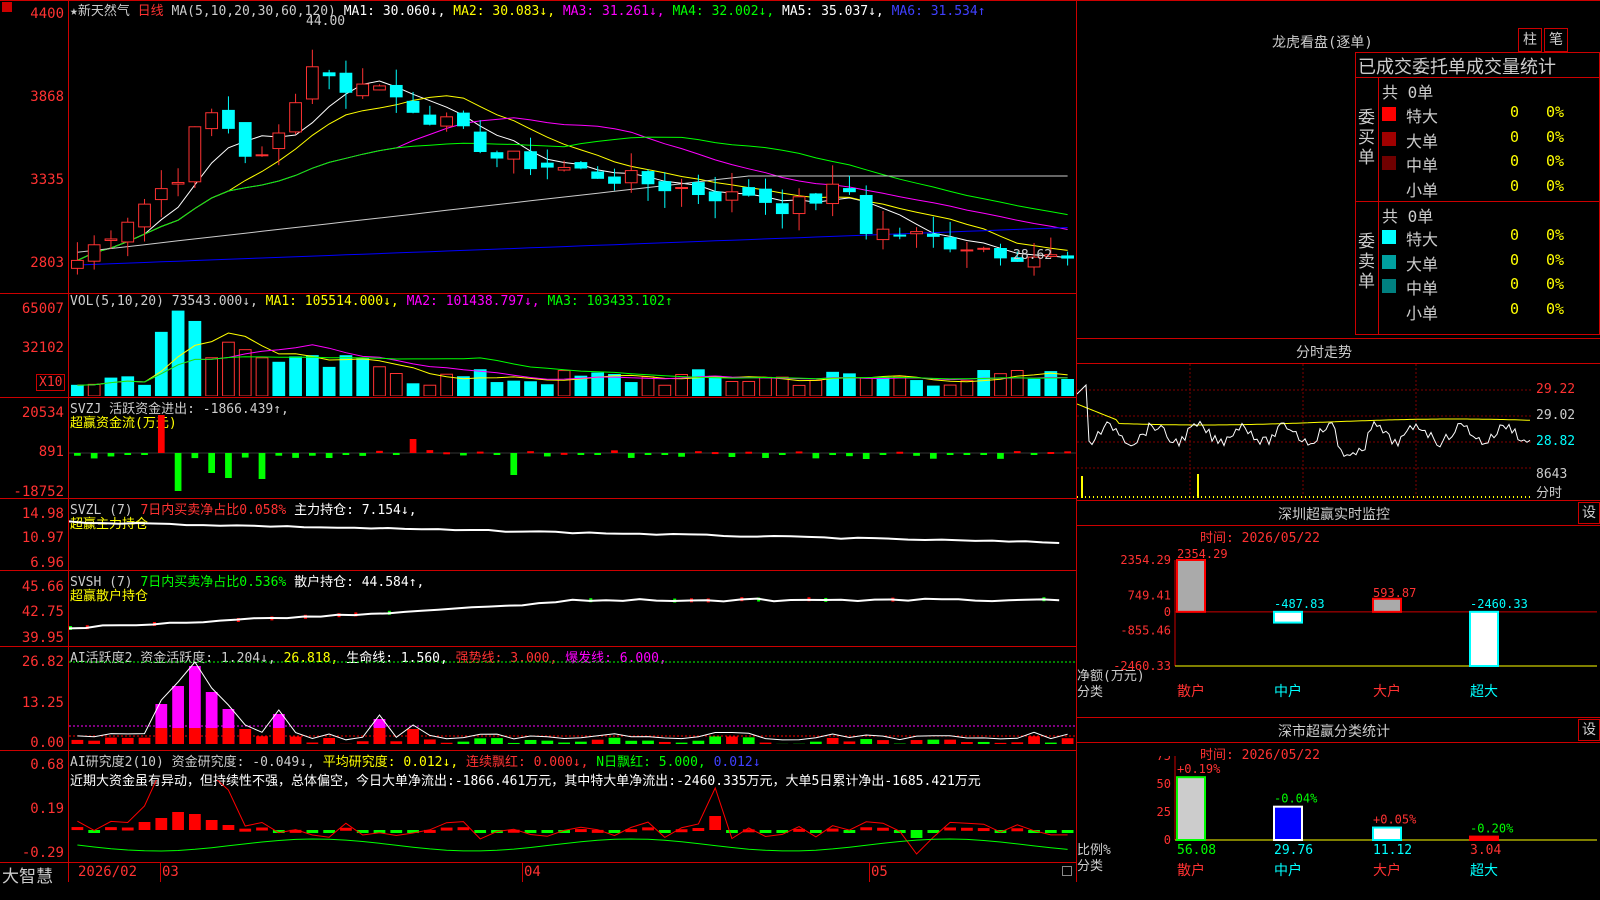  I want to click on sz-monitor-settings-button: 设, so click(1589, 513).